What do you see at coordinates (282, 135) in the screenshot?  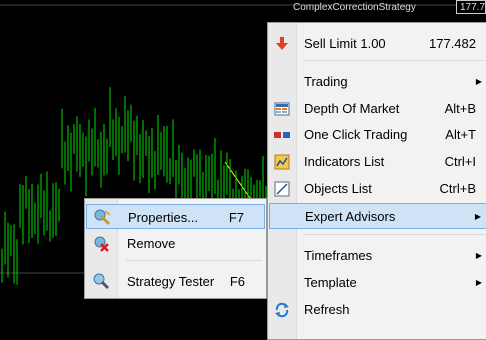 I see `one-click-trading-icon` at bounding box center [282, 135].